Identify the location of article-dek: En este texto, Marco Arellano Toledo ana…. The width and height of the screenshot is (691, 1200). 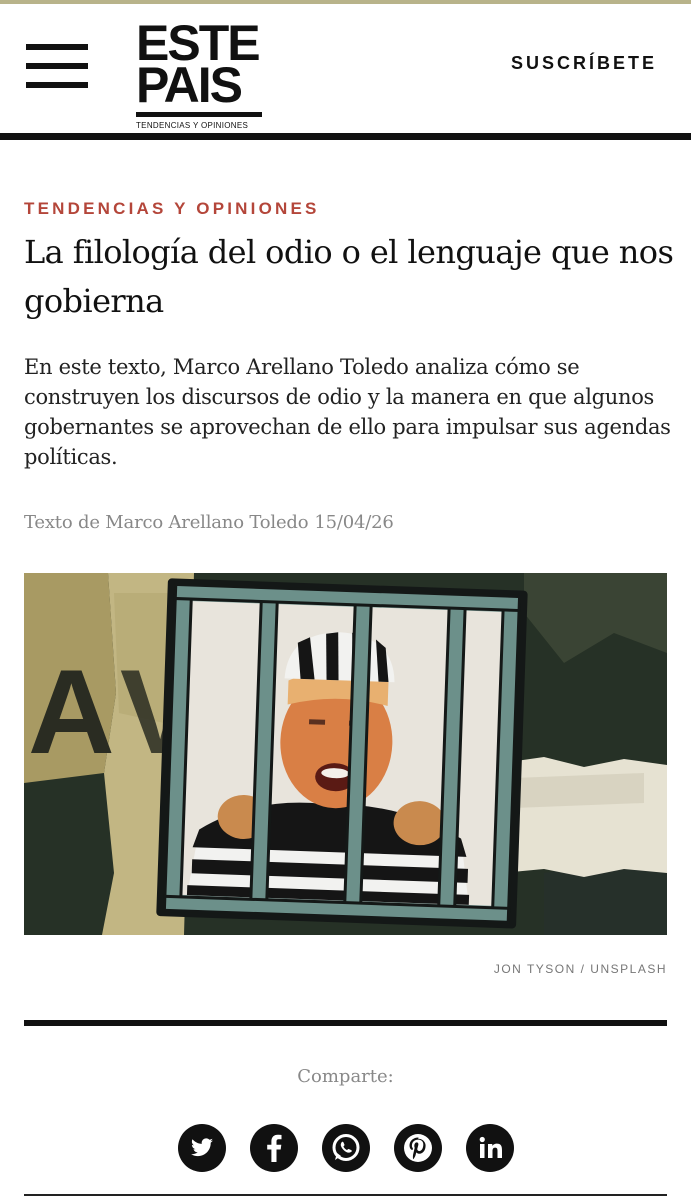
(347, 412).